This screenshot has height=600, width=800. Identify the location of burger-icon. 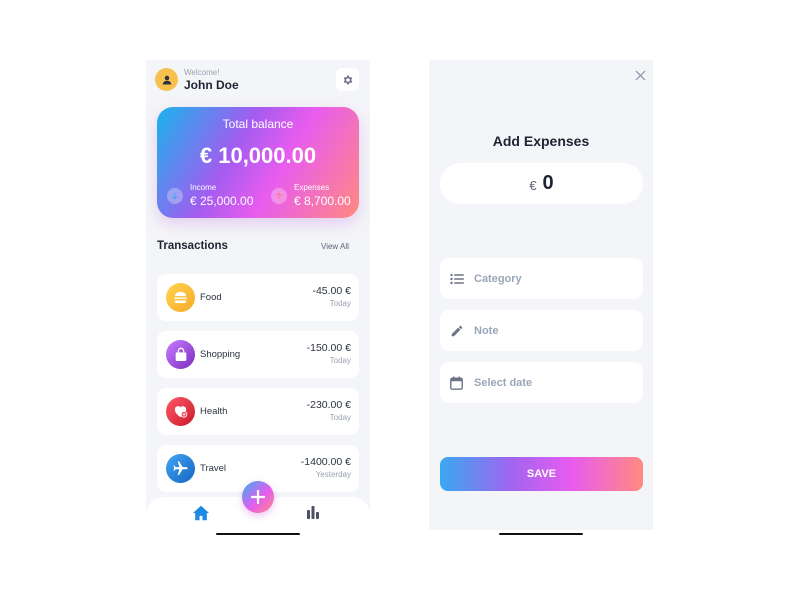
(180, 297).